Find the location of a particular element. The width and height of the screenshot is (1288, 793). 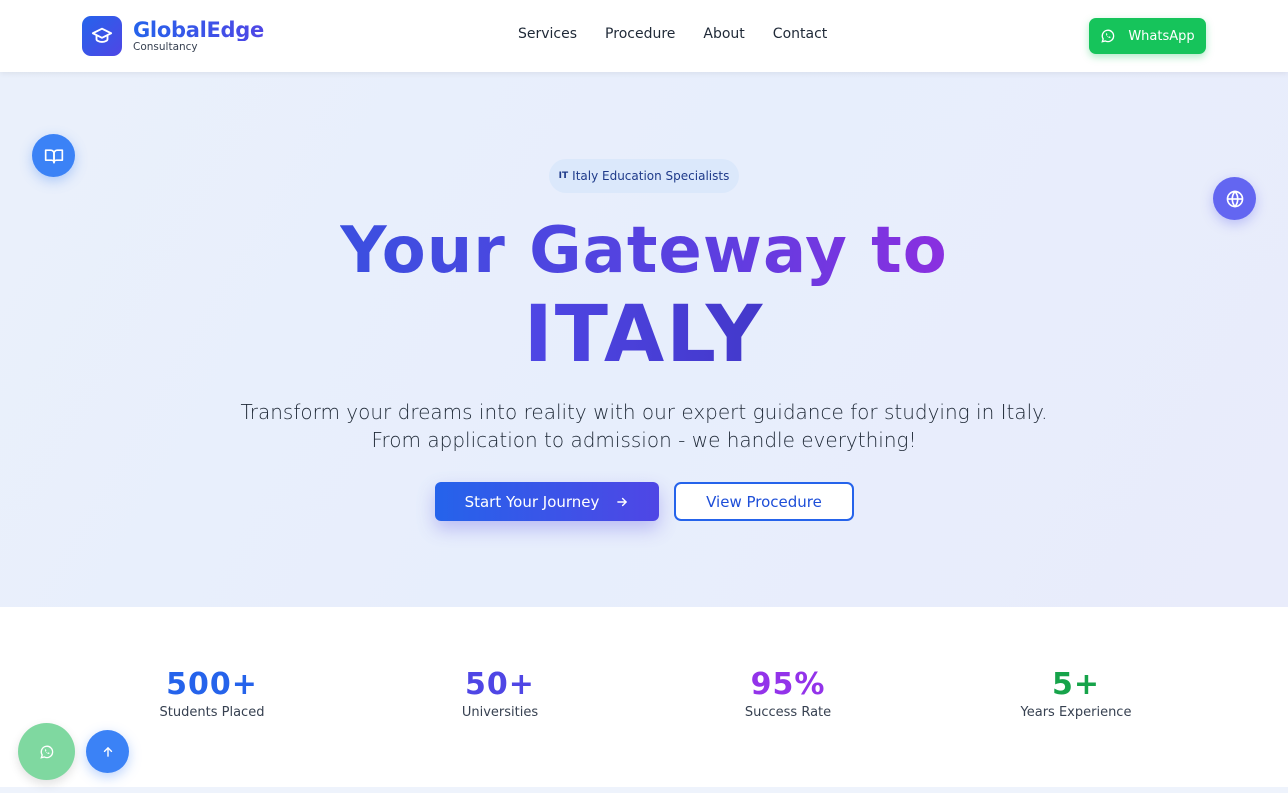

headline-line-1: Your Gateway to is located at coordinates (644, 251).